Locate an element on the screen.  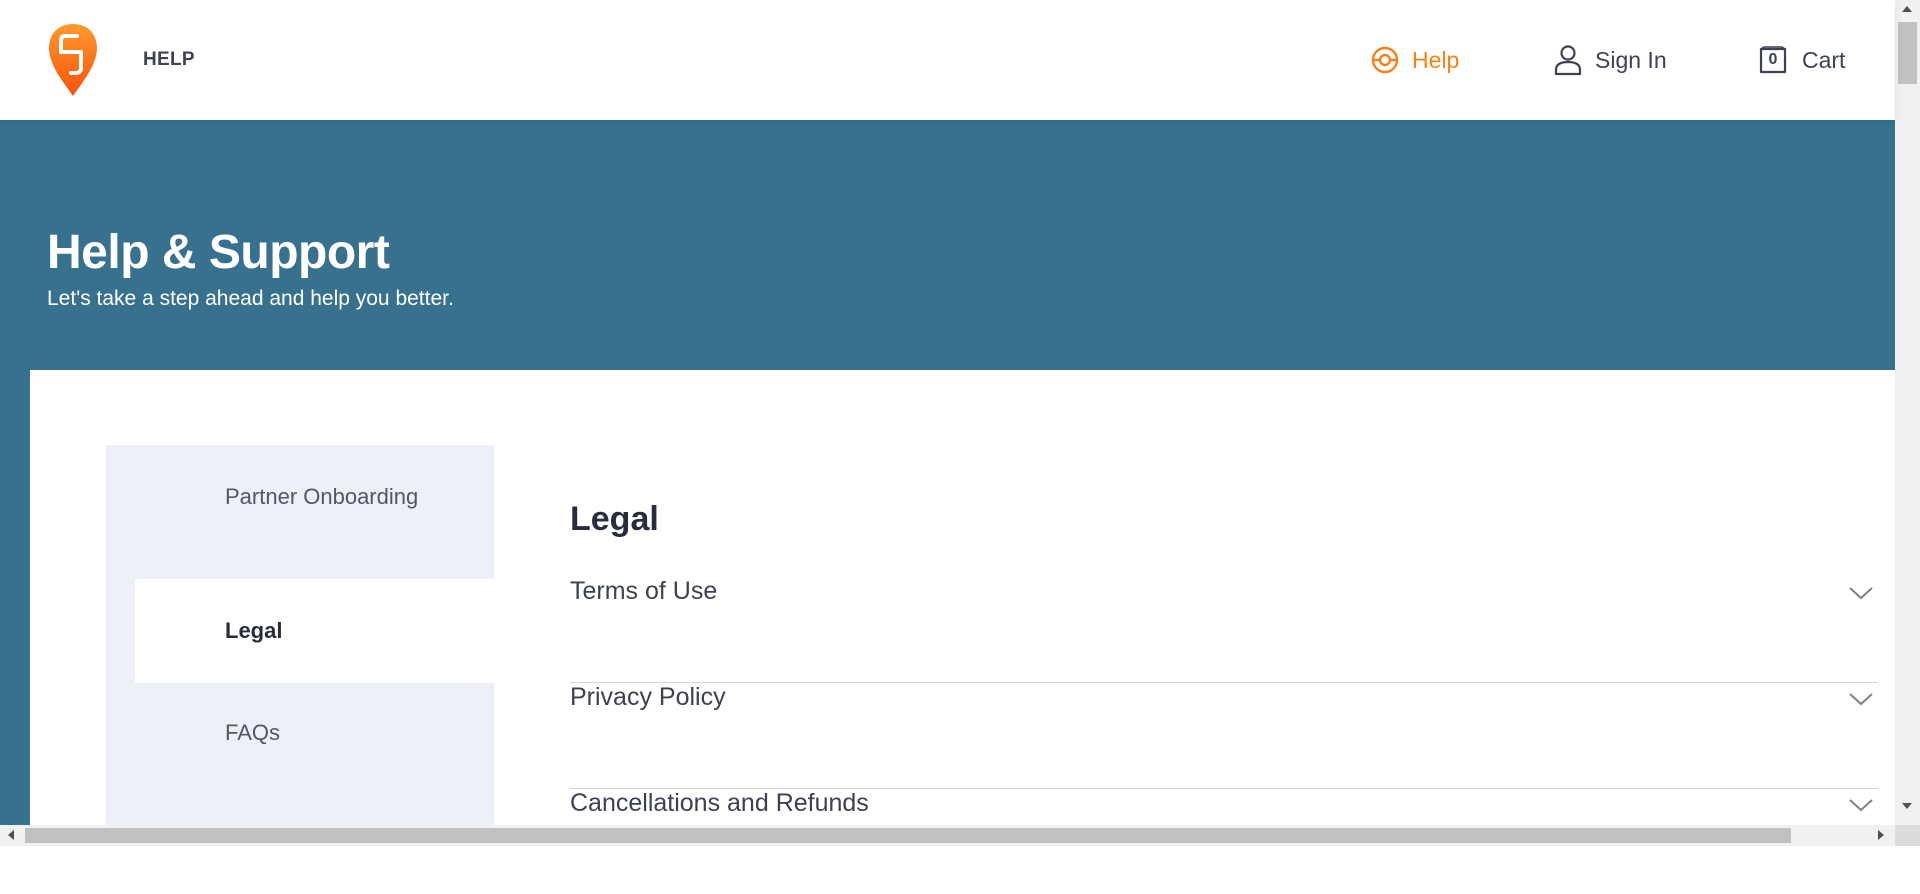
help-sidebar: Partner Onboarding Legal FAQs is located at coordinates (300, 645).